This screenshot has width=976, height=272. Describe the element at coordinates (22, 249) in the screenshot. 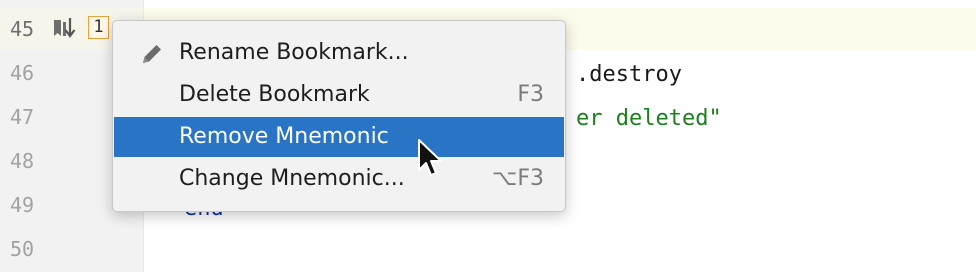

I see `line-number: 50` at that location.